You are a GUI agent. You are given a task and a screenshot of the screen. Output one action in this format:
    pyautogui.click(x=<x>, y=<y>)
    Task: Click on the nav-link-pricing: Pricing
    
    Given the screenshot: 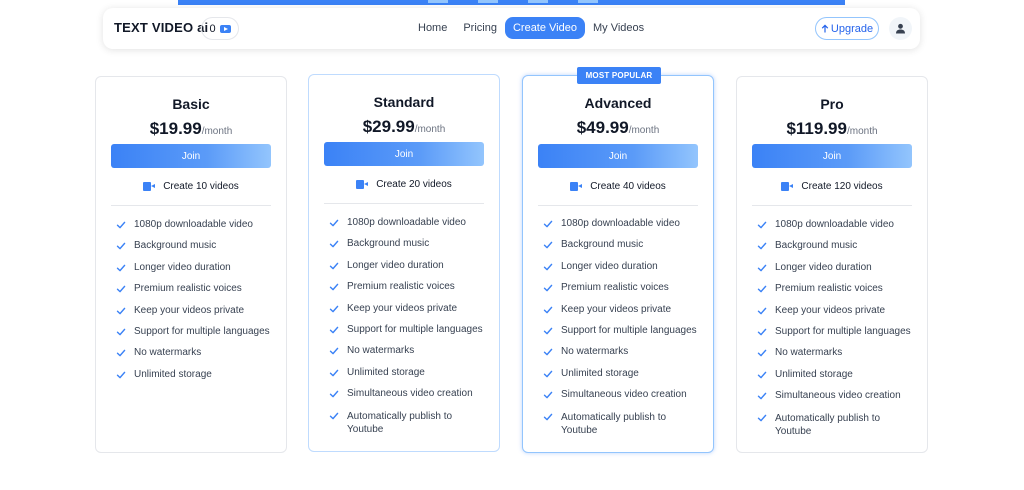 What is the action you would take?
    pyautogui.click(x=480, y=28)
    